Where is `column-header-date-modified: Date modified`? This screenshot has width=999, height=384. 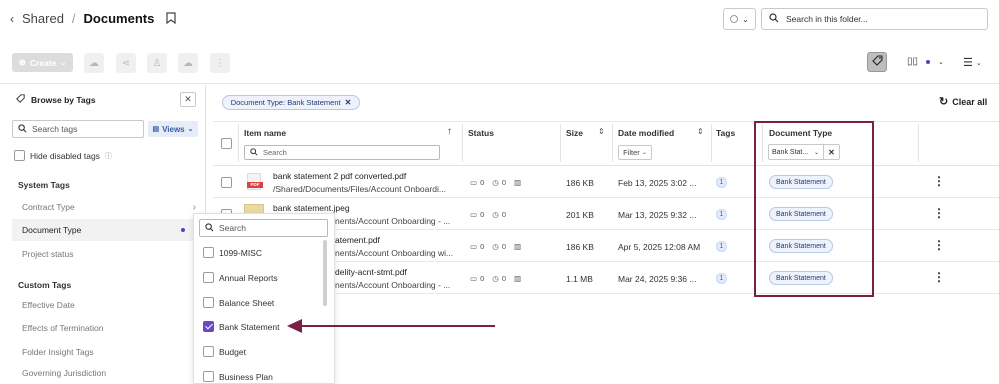
column-header-date-modified: Date modified is located at coordinates (646, 133).